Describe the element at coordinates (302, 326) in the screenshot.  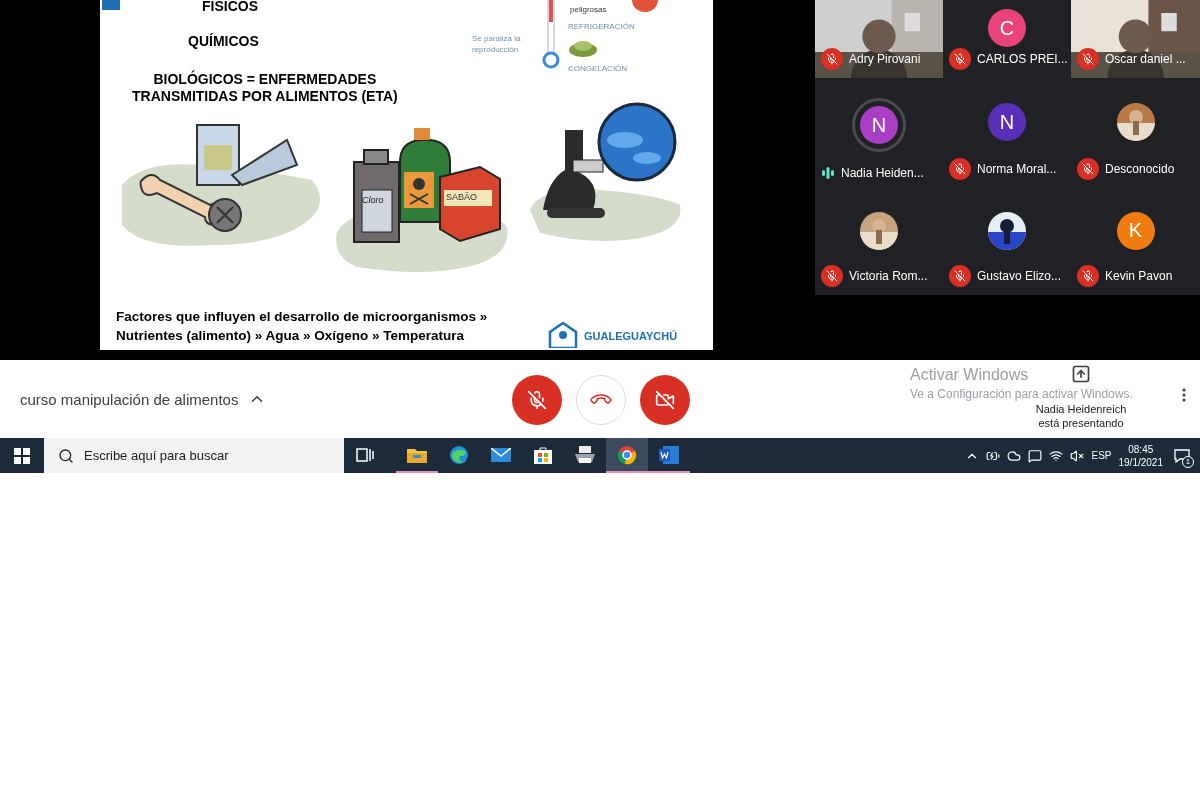
I see `slide-footer-text: Factores que influyen el desarrollo de microorganismos » Nutrientes (alimento) » Agua » Oxígeno » Temperatura` at that location.